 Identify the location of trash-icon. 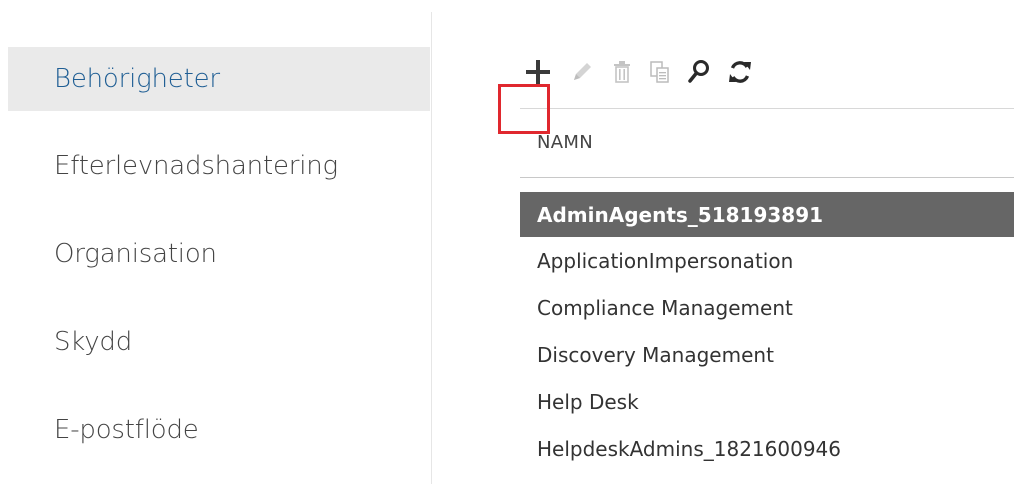
(622, 72).